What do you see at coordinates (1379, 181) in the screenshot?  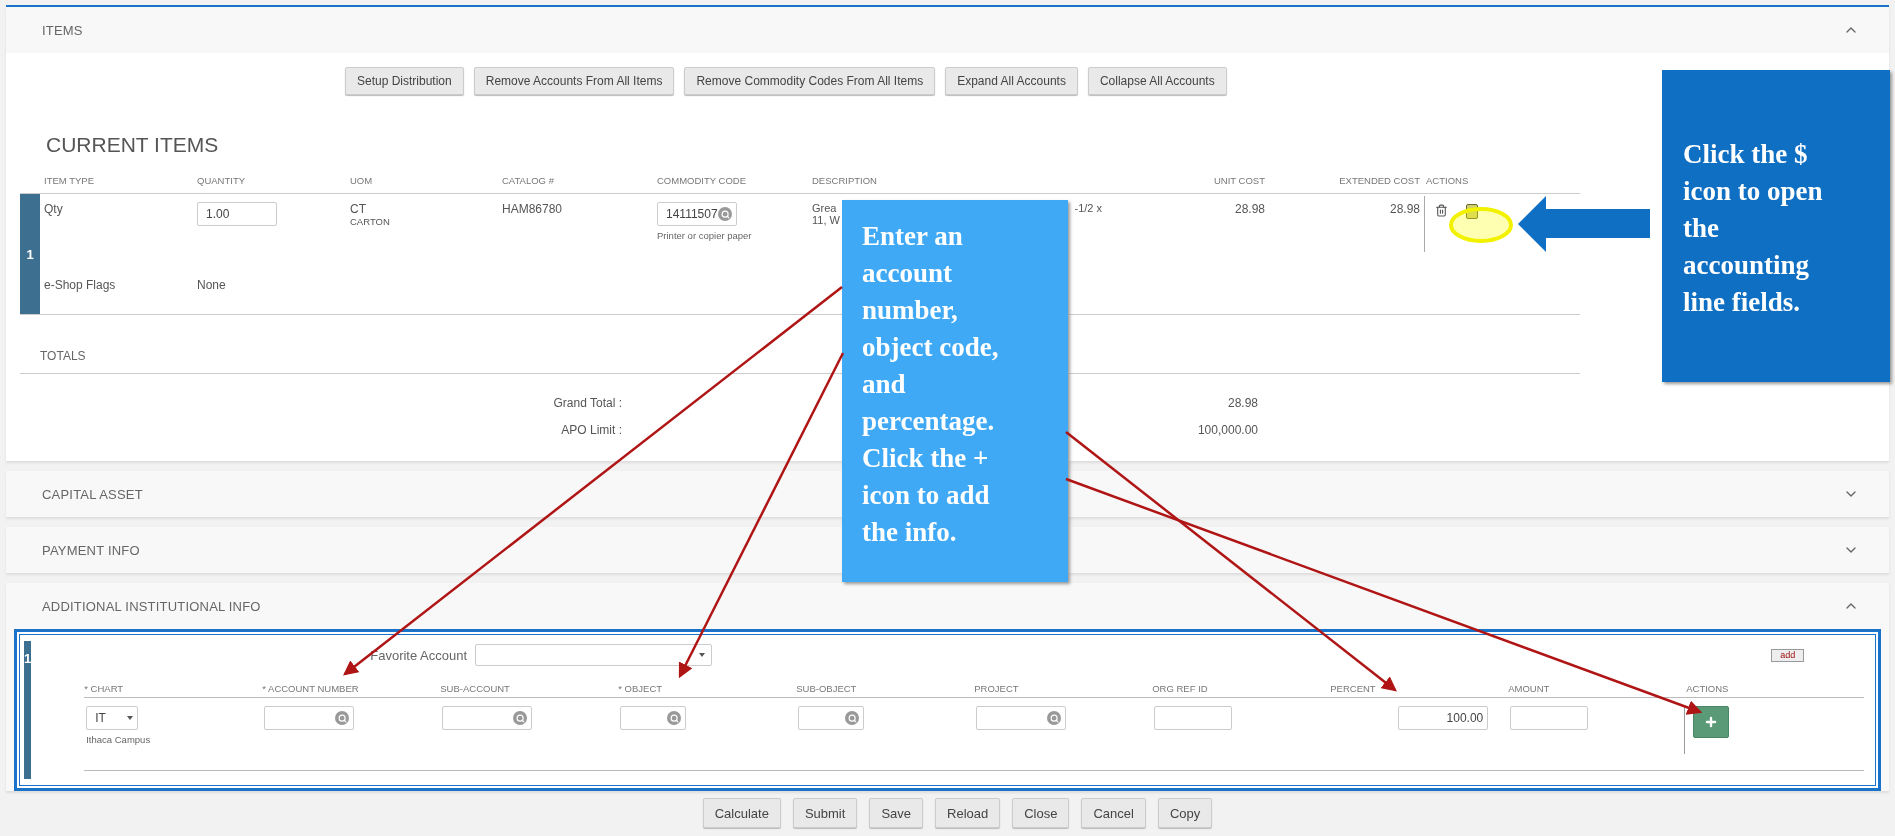 I see `column-header: EXTENDED COST` at bounding box center [1379, 181].